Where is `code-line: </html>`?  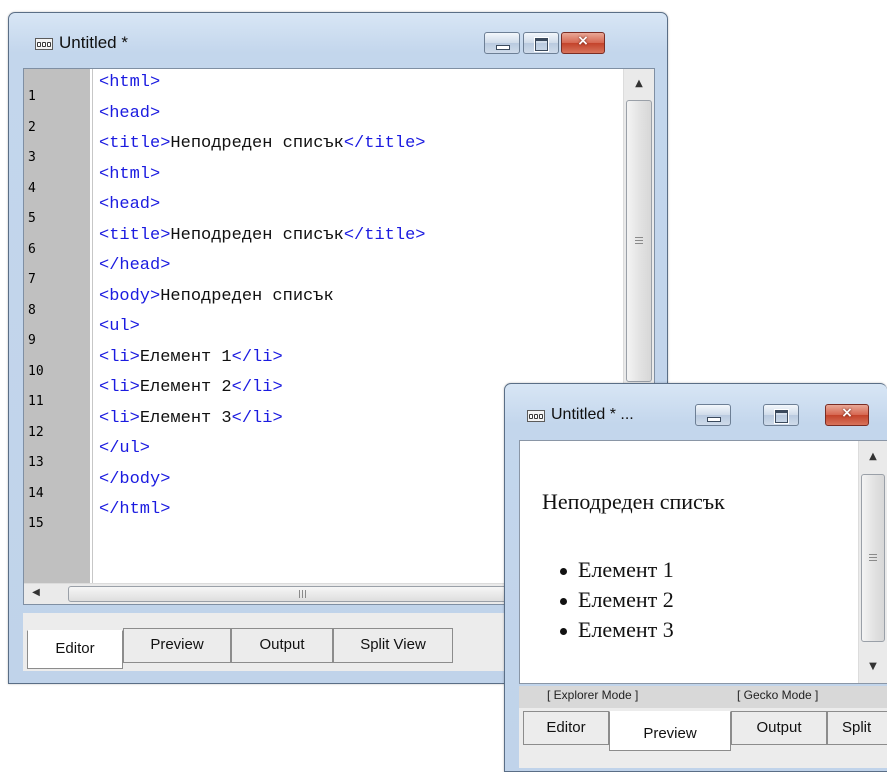
code-line: </html> is located at coordinates (134, 515).